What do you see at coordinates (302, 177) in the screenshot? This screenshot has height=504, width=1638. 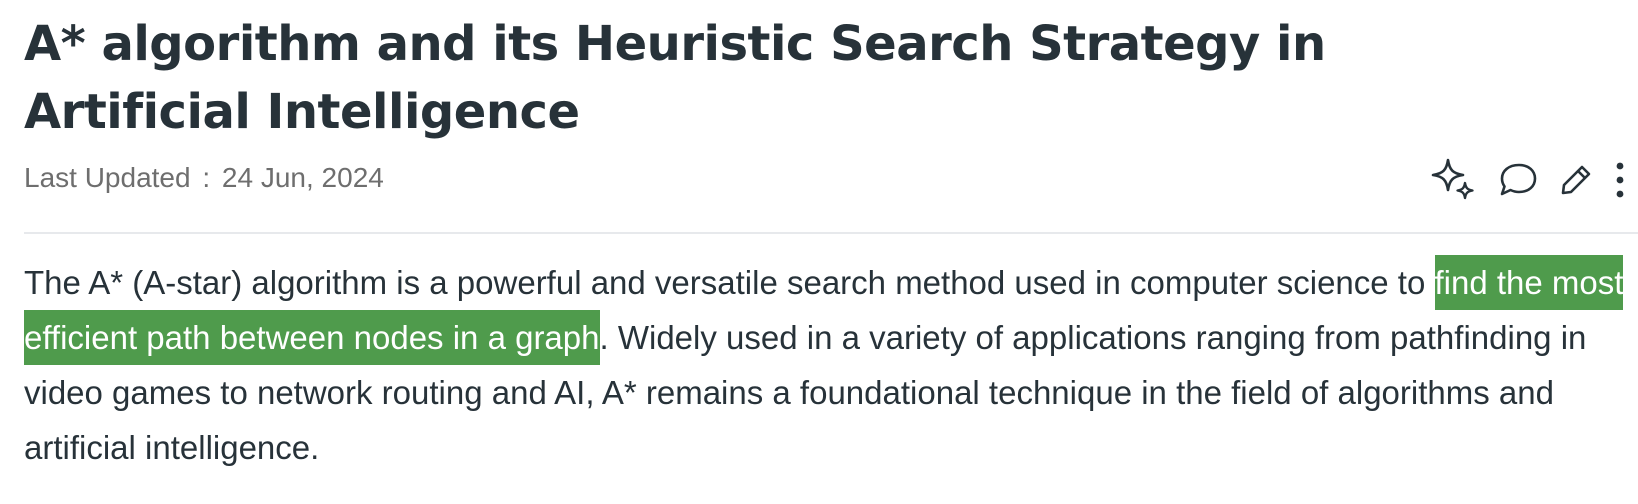 I see `last-updated-date: 24 Jun, 2024` at bounding box center [302, 177].